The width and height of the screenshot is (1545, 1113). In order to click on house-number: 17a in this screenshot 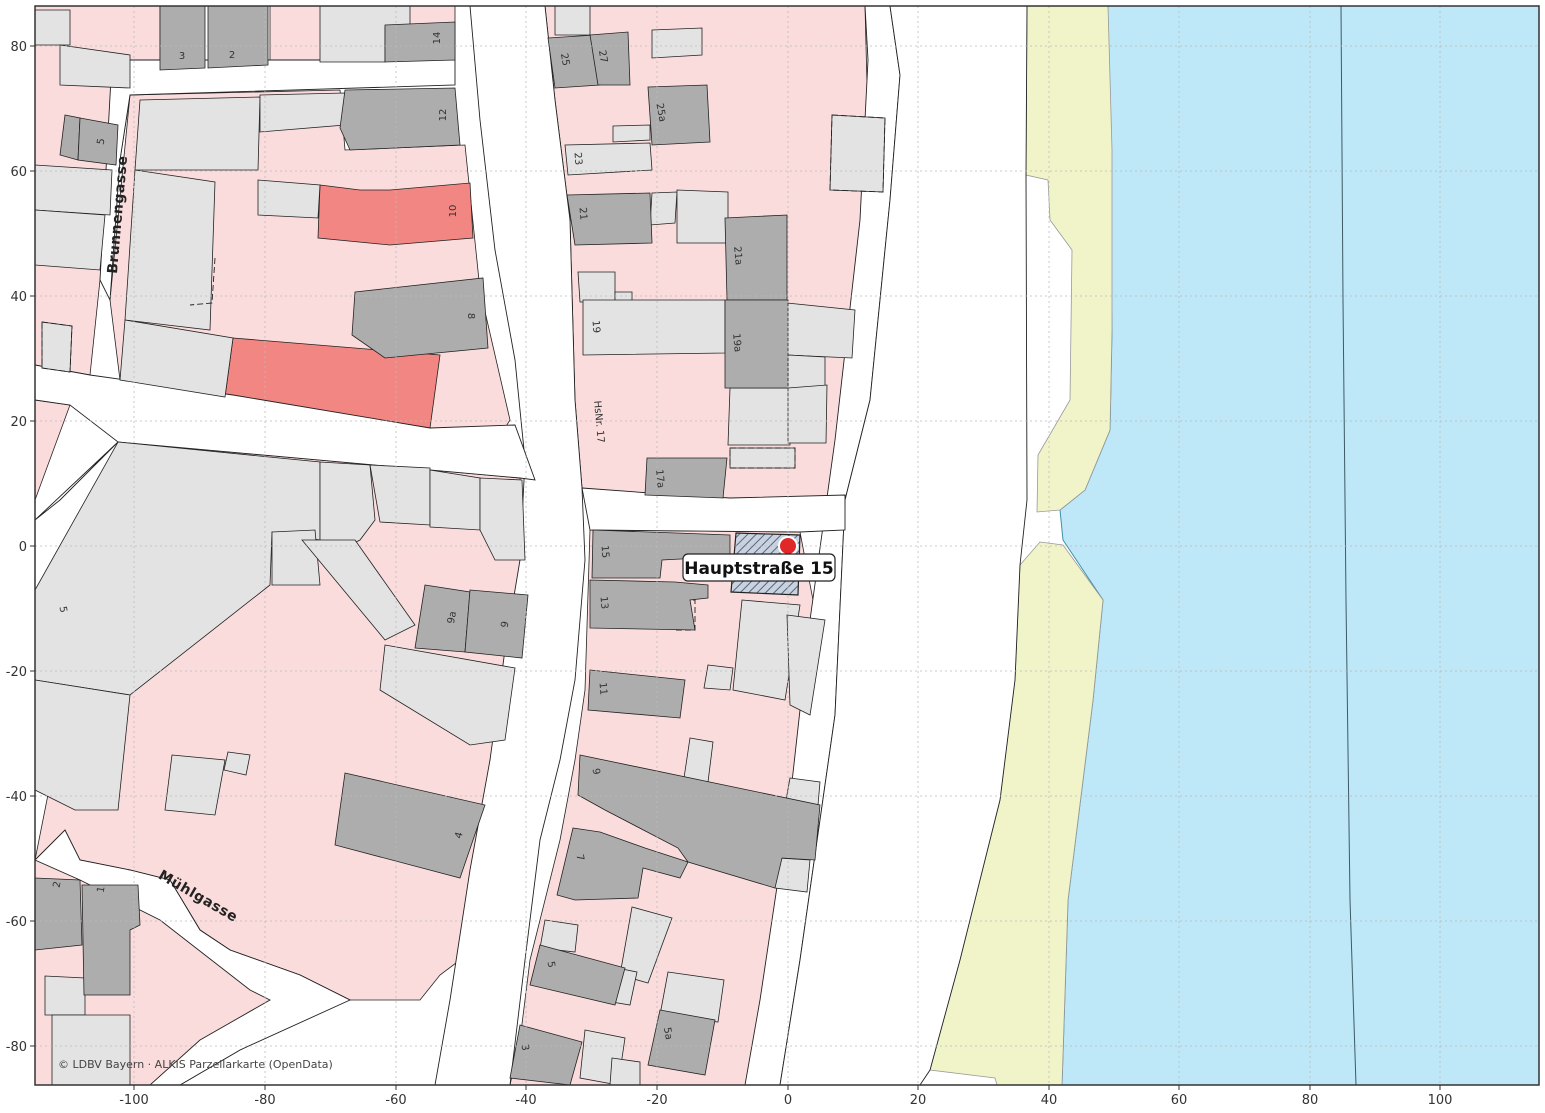, I will do `click(659, 479)`.